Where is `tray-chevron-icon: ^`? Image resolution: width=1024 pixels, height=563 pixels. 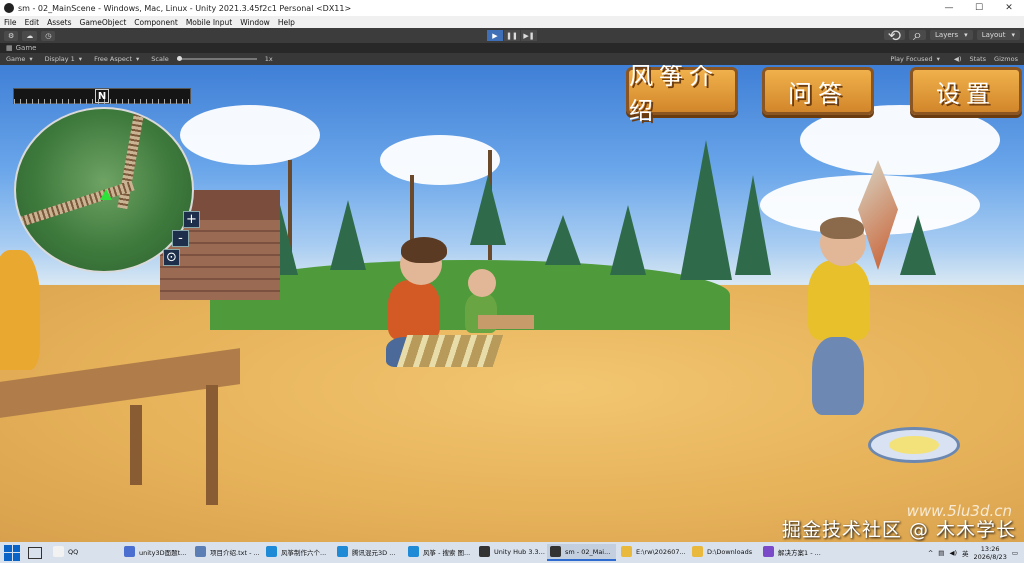 tray-chevron-icon: ^ is located at coordinates (930, 553).